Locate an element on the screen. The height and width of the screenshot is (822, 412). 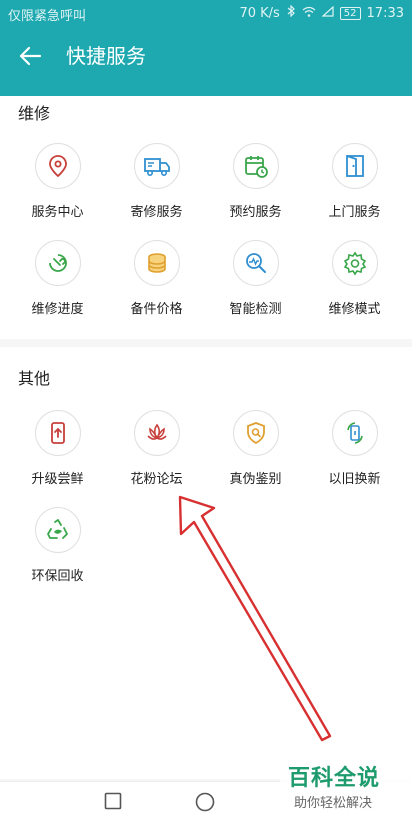
appointment-service-button: 预约服务 is located at coordinates (255, 179).